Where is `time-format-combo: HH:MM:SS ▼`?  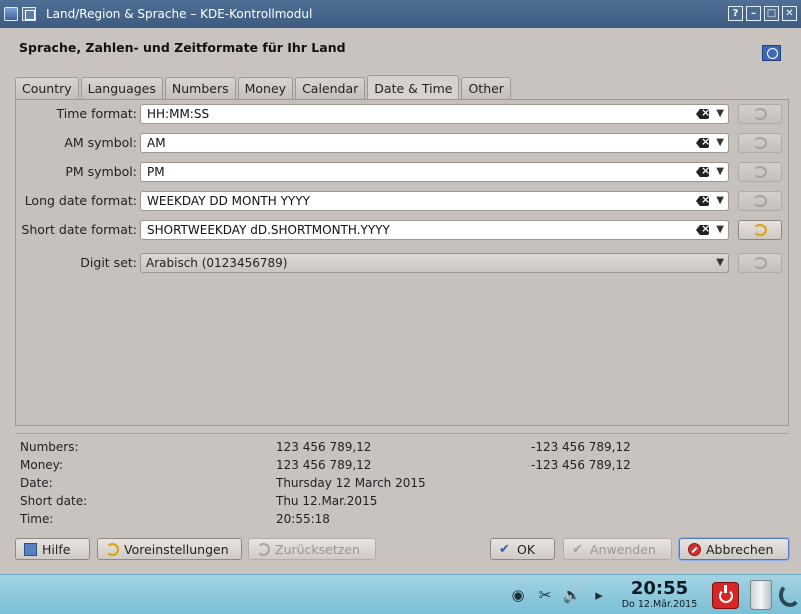
time-format-combo: HH:MM:SS ▼ is located at coordinates (434, 114).